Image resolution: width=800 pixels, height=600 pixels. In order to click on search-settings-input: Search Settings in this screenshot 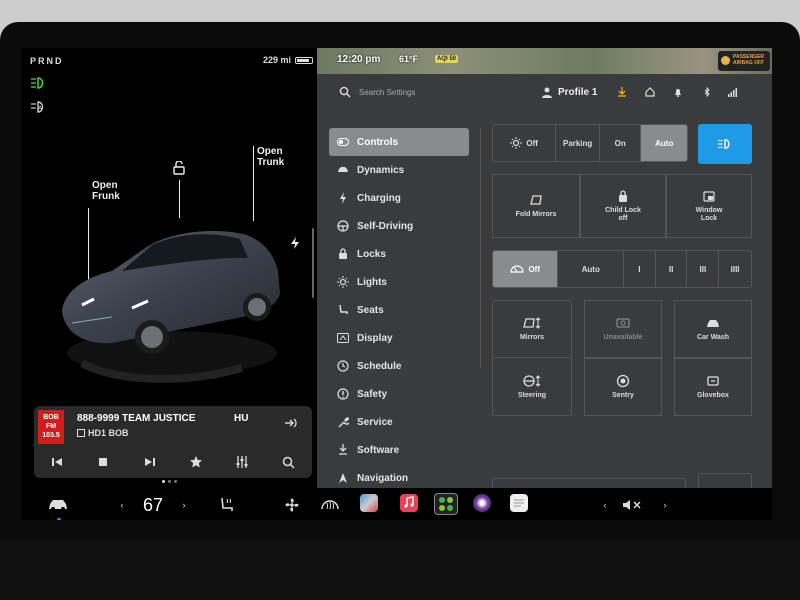, I will do `click(387, 92)`.